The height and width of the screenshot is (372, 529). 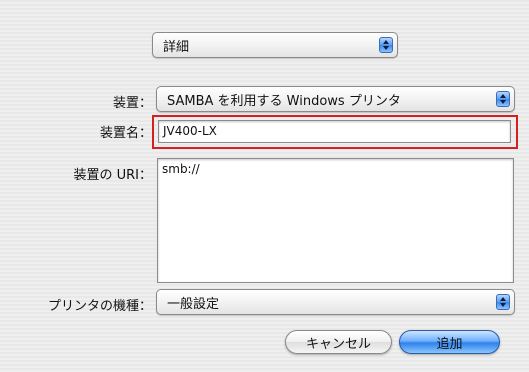 I want to click on device-name-field: JV400-LX, so click(x=334, y=131).